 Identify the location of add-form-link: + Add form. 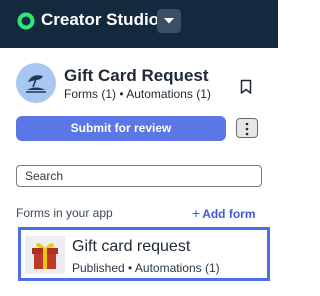
(224, 213).